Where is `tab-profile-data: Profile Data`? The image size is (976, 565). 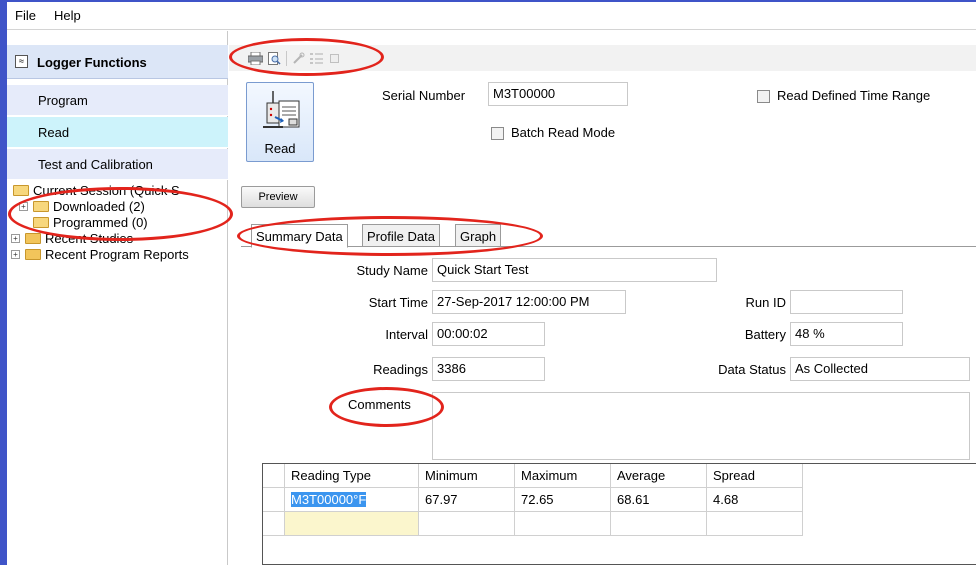 tab-profile-data: Profile Data is located at coordinates (401, 235).